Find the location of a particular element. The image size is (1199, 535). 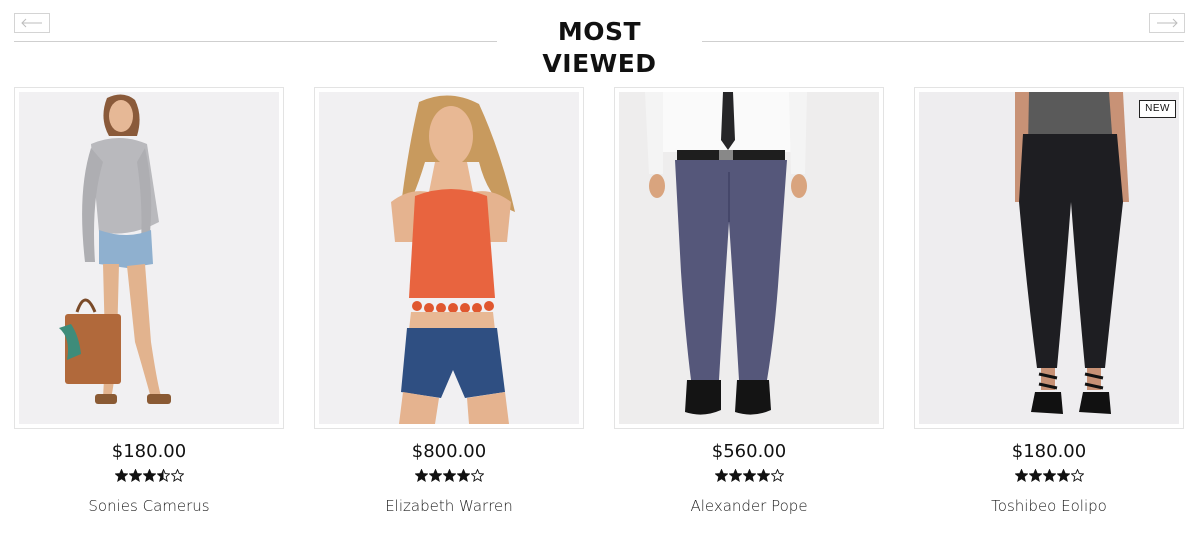

product-image-woman-crop-top is located at coordinates (449, 258).